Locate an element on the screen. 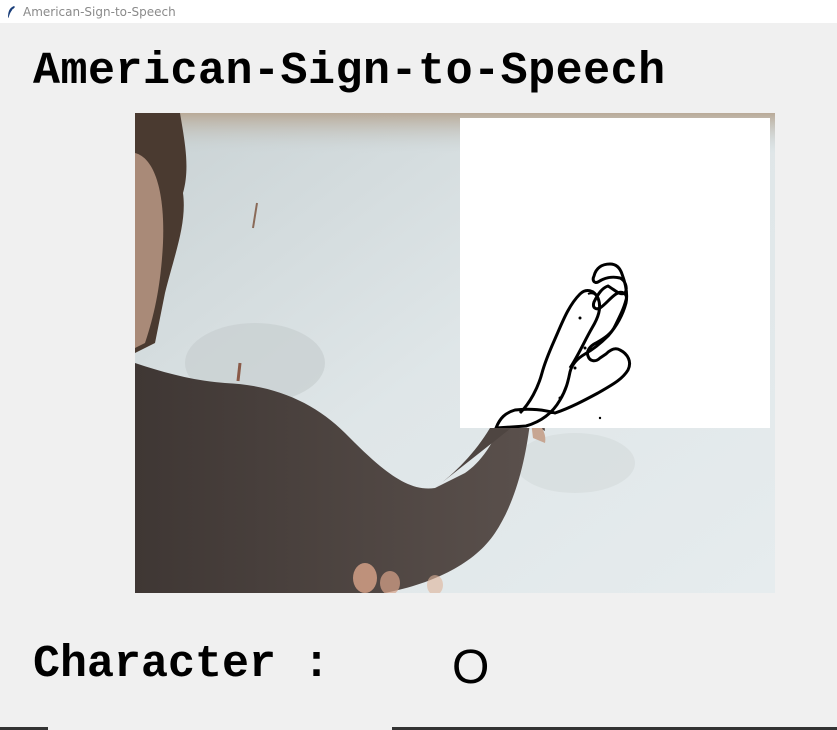 The height and width of the screenshot is (730, 837). hand-outline-icon is located at coordinates (563, 345).